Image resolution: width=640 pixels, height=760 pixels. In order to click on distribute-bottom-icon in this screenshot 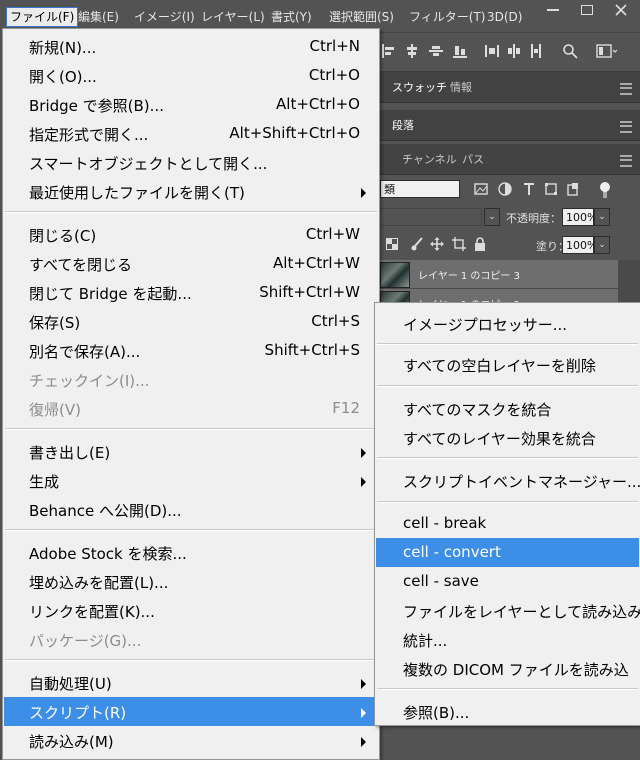, I will do `click(536, 51)`.